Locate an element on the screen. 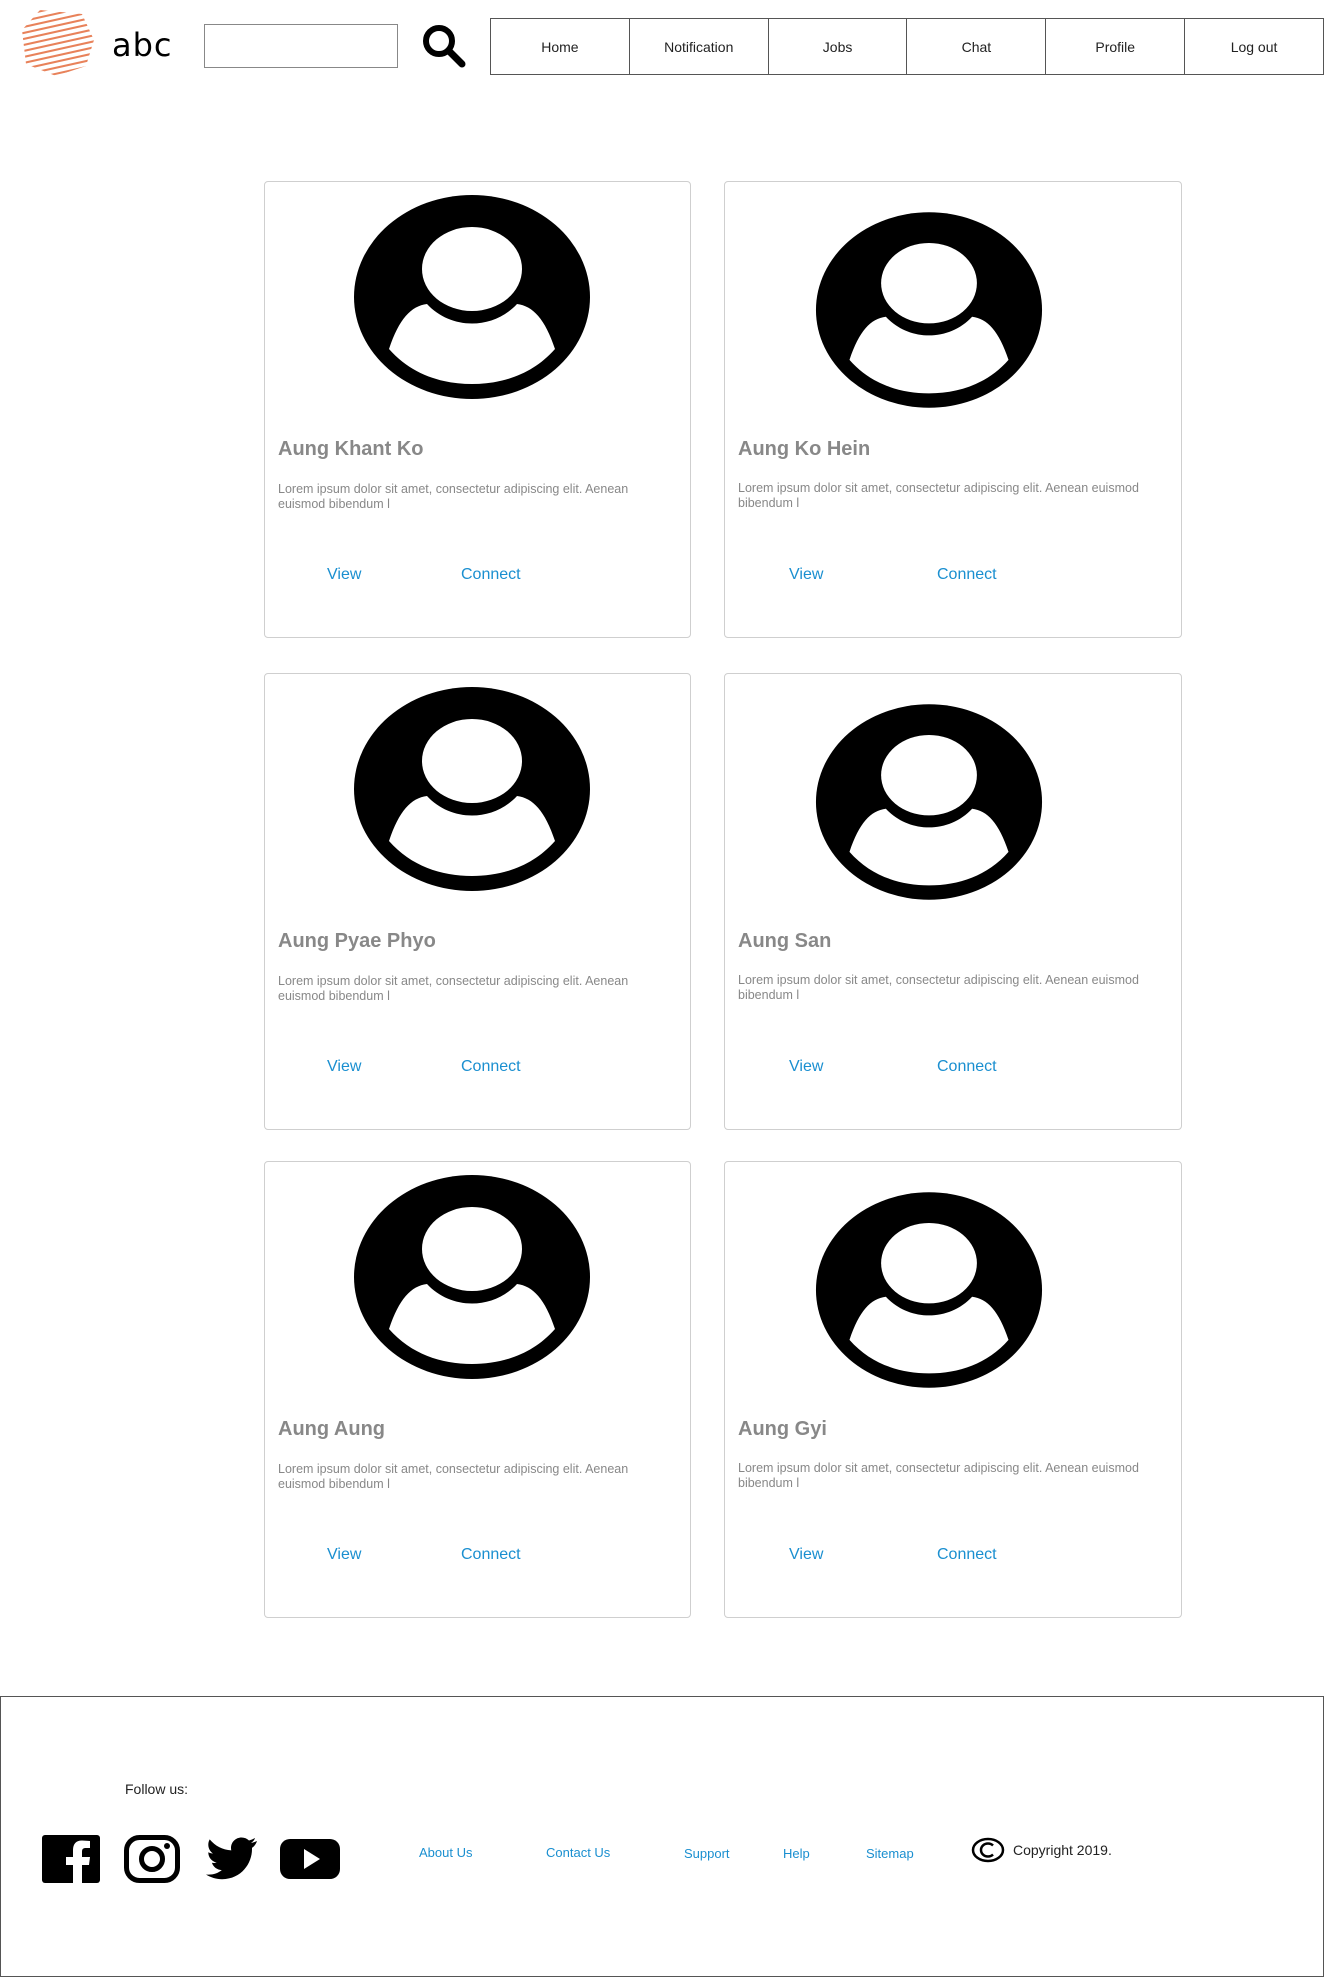  nav-logout: Log out is located at coordinates (1254, 46).